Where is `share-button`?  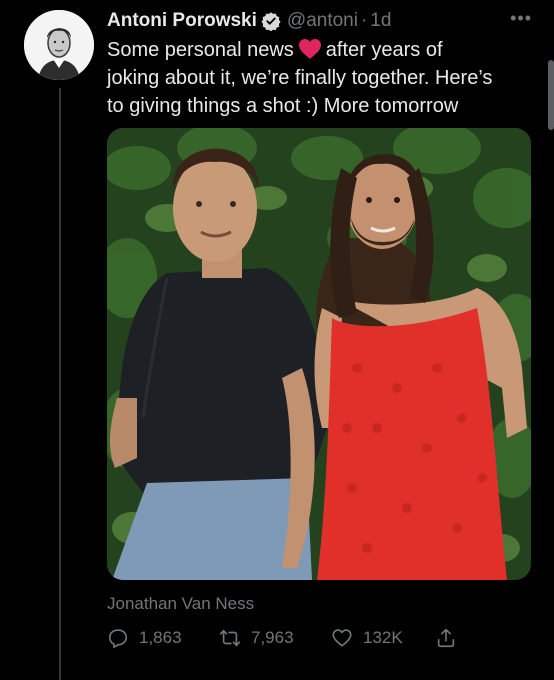
share-button is located at coordinates (446, 638).